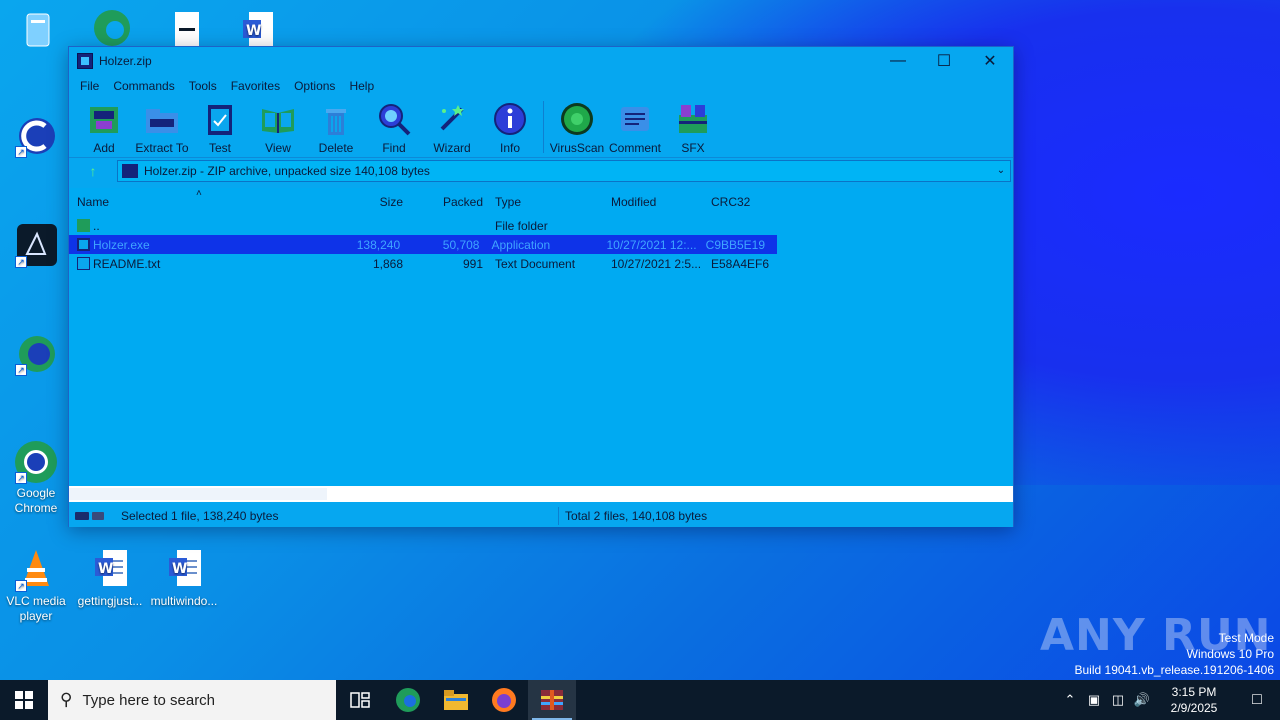  I want to click on table-row-parent-folder: .. File folder, so click(541, 225).